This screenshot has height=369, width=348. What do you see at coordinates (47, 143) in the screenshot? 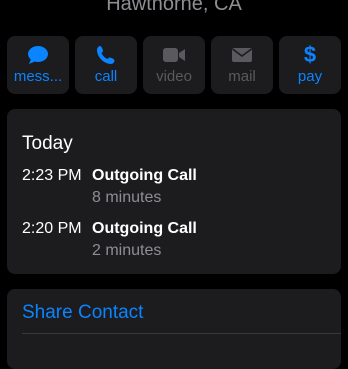
I see `history-date-heading: Today` at bounding box center [47, 143].